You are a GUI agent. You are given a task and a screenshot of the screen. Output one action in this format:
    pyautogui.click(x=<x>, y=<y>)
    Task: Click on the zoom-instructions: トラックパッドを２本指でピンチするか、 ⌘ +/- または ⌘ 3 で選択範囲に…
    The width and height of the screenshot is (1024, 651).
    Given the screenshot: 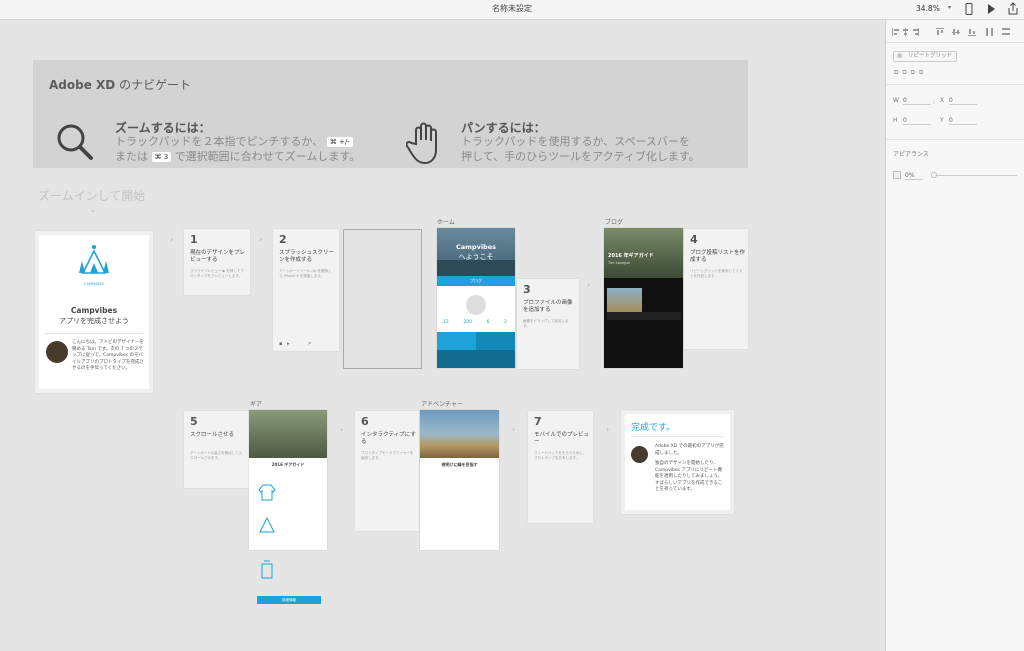 What is the action you would take?
    pyautogui.click(x=238, y=149)
    